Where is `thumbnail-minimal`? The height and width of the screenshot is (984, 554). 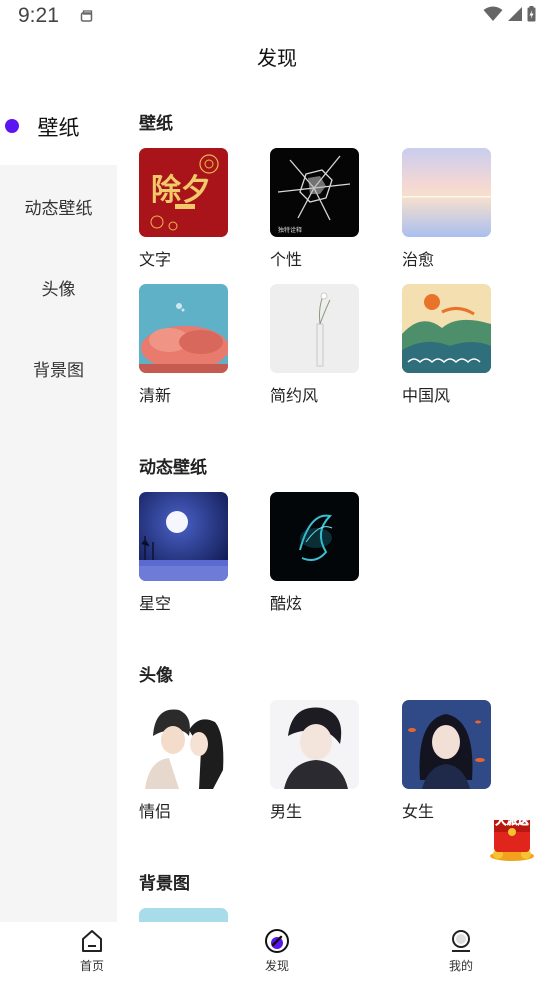 thumbnail-minimal is located at coordinates (314, 328).